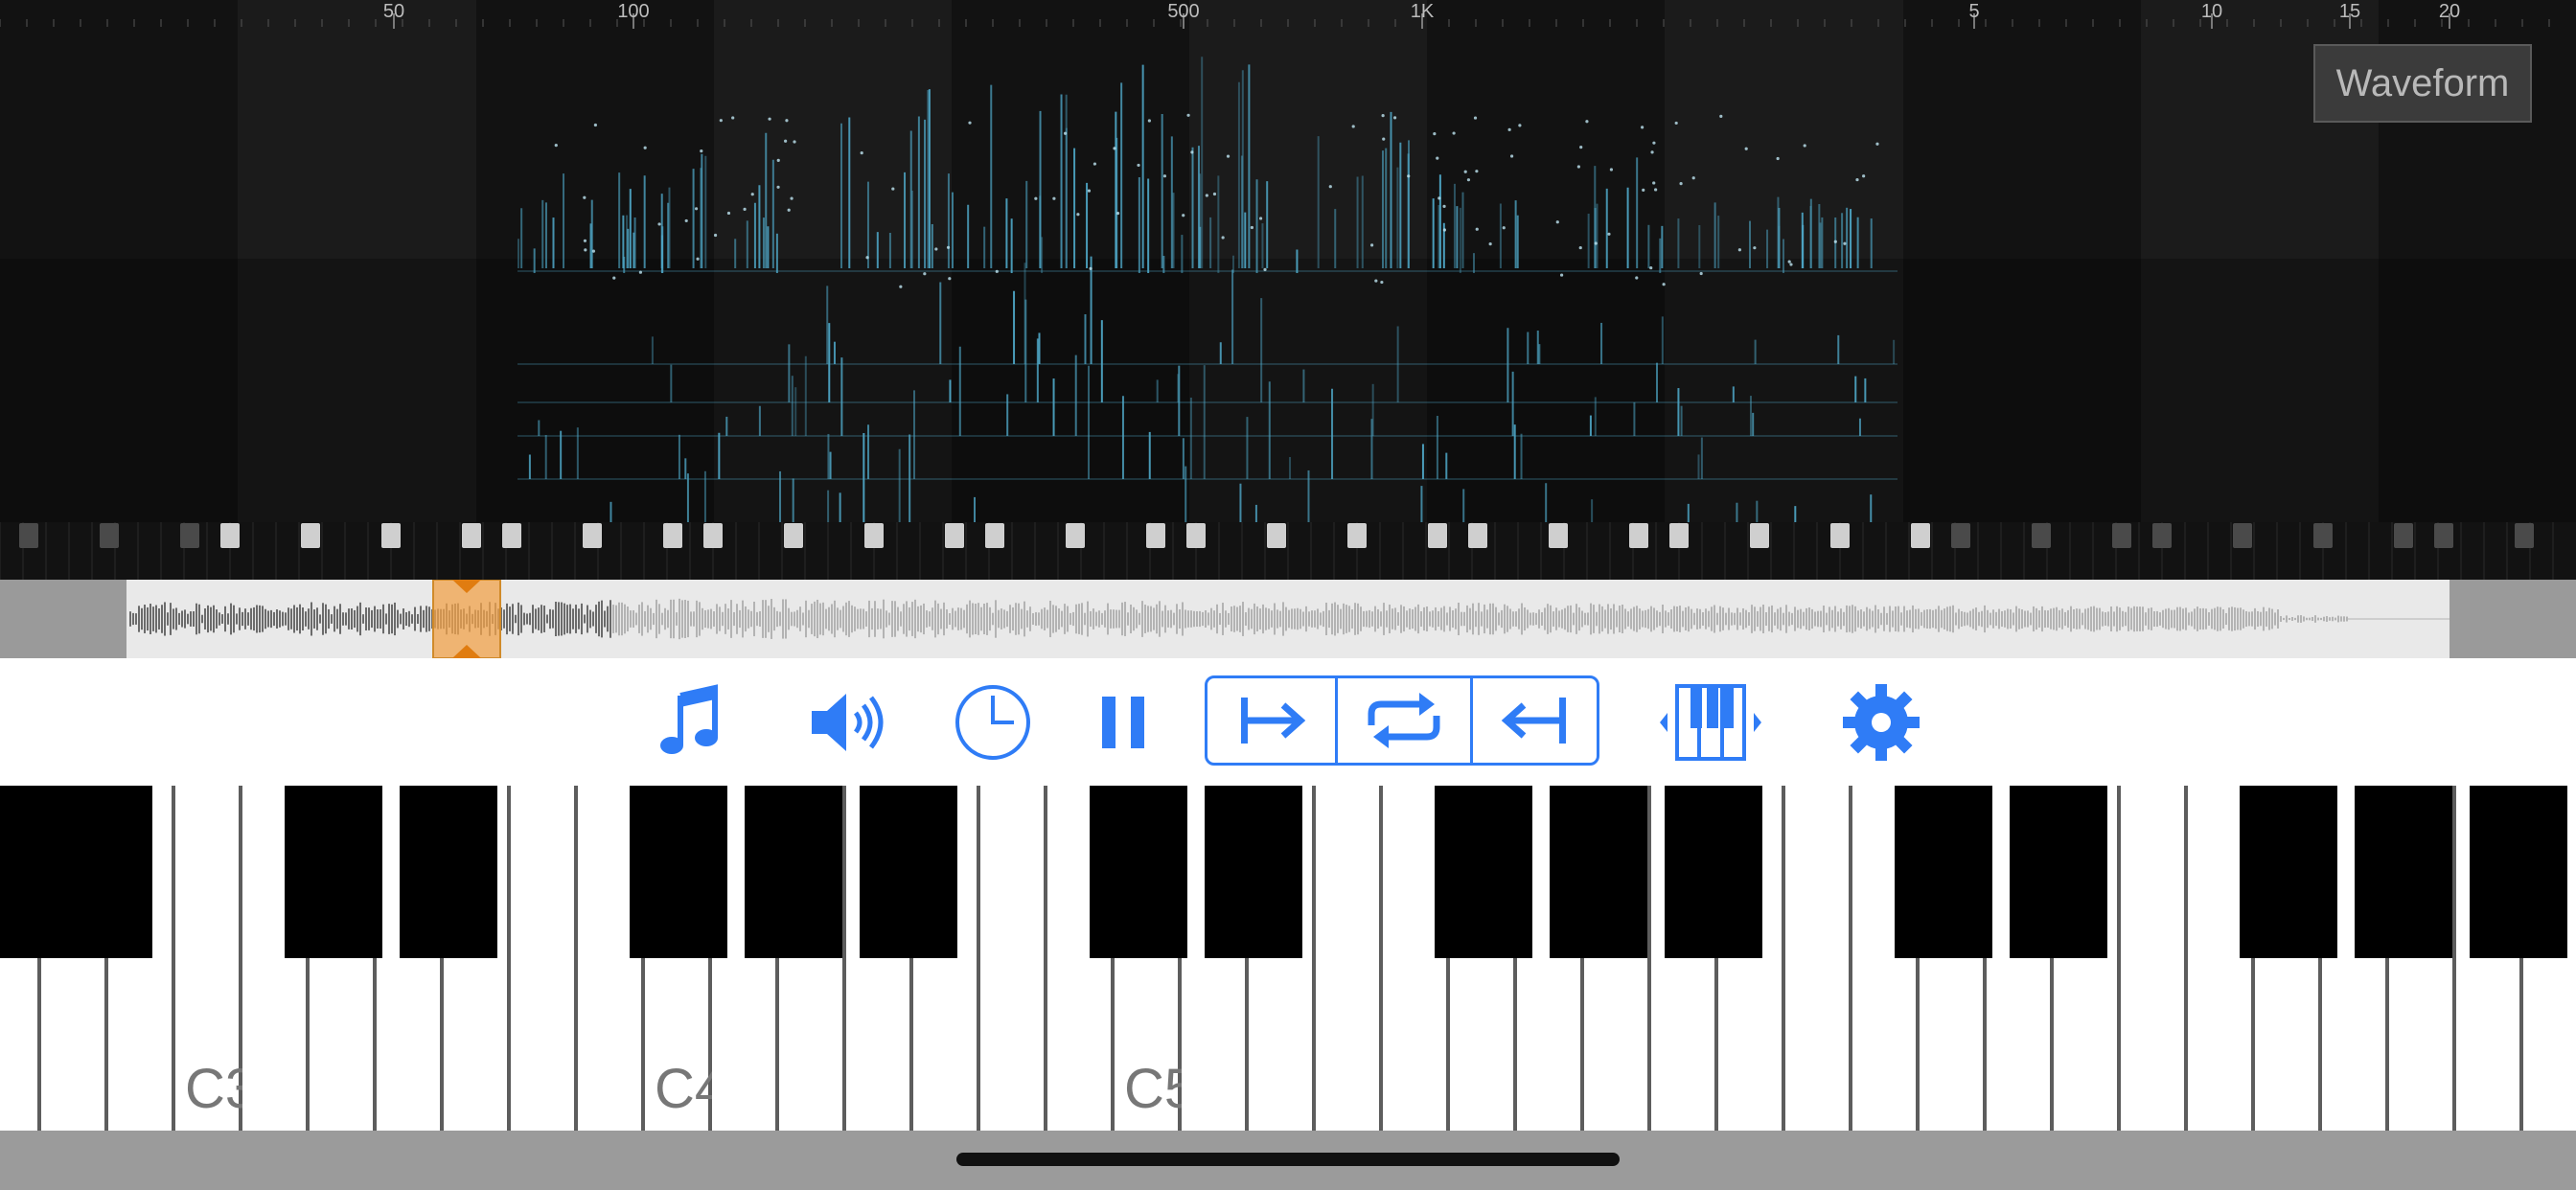 The width and height of the screenshot is (2576, 1190). I want to click on white-key-d, so click(2154, 959).